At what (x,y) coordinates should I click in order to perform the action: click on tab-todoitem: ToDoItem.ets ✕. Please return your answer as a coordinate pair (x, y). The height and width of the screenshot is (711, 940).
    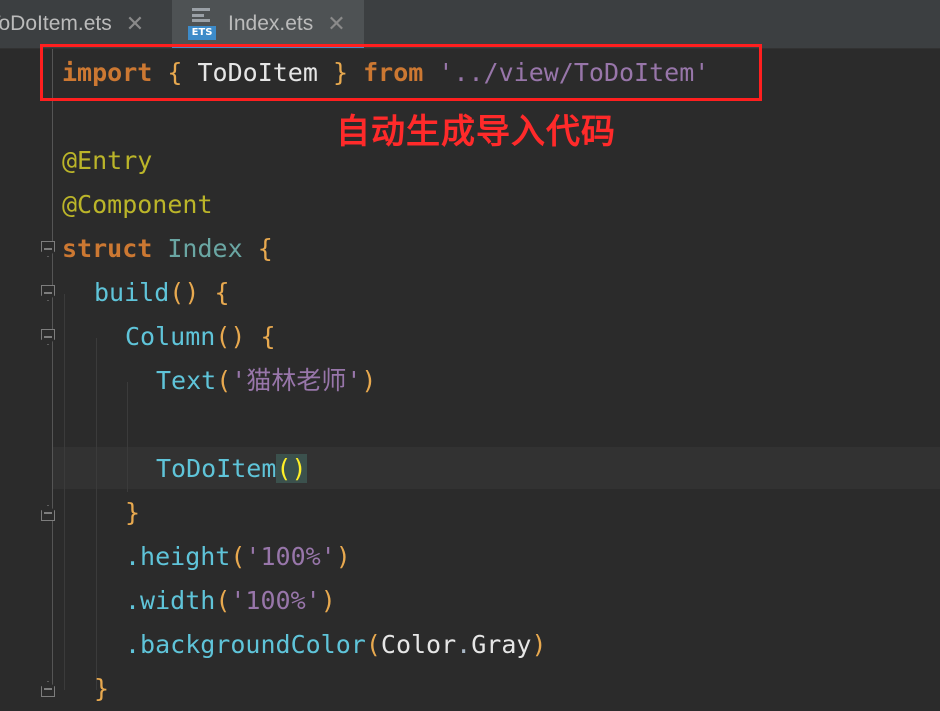
    Looking at the image, I should click on (85, 24).